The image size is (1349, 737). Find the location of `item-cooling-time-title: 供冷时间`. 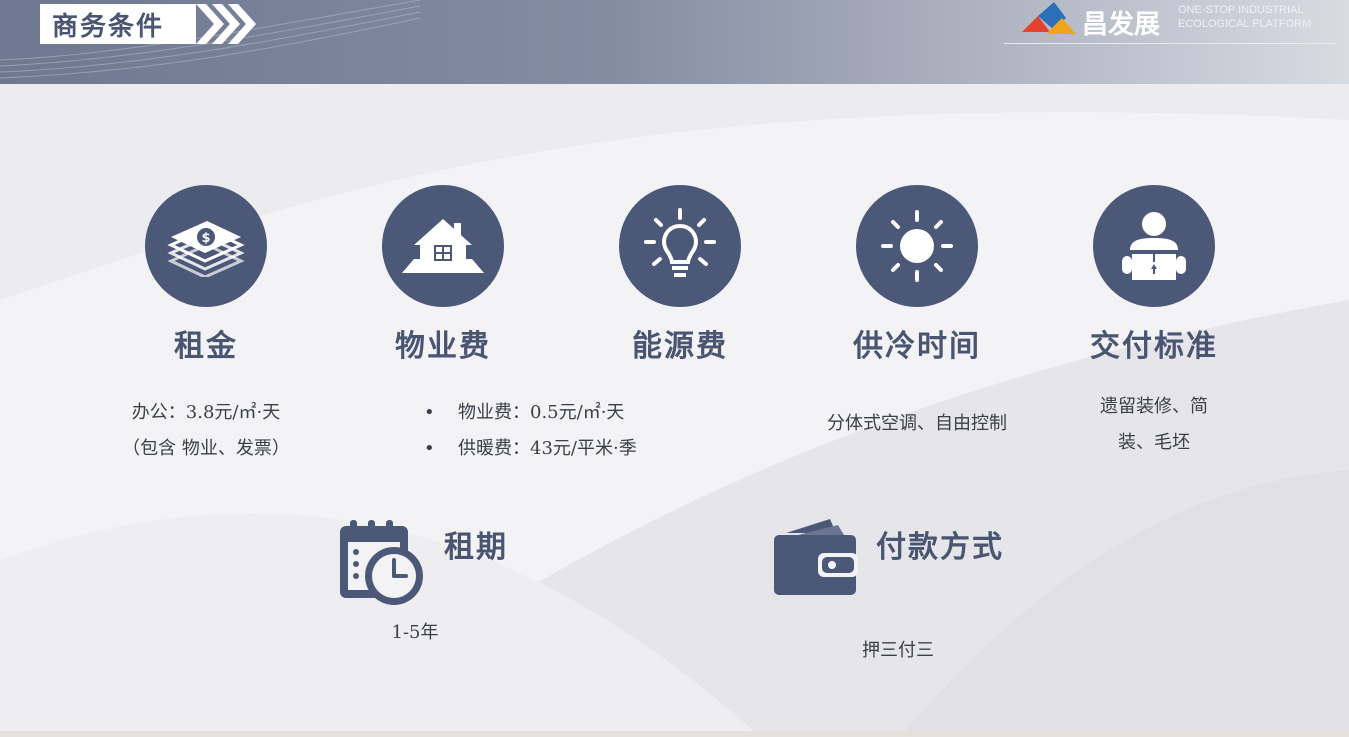

item-cooling-time-title: 供冷时间 is located at coordinates (917, 346).